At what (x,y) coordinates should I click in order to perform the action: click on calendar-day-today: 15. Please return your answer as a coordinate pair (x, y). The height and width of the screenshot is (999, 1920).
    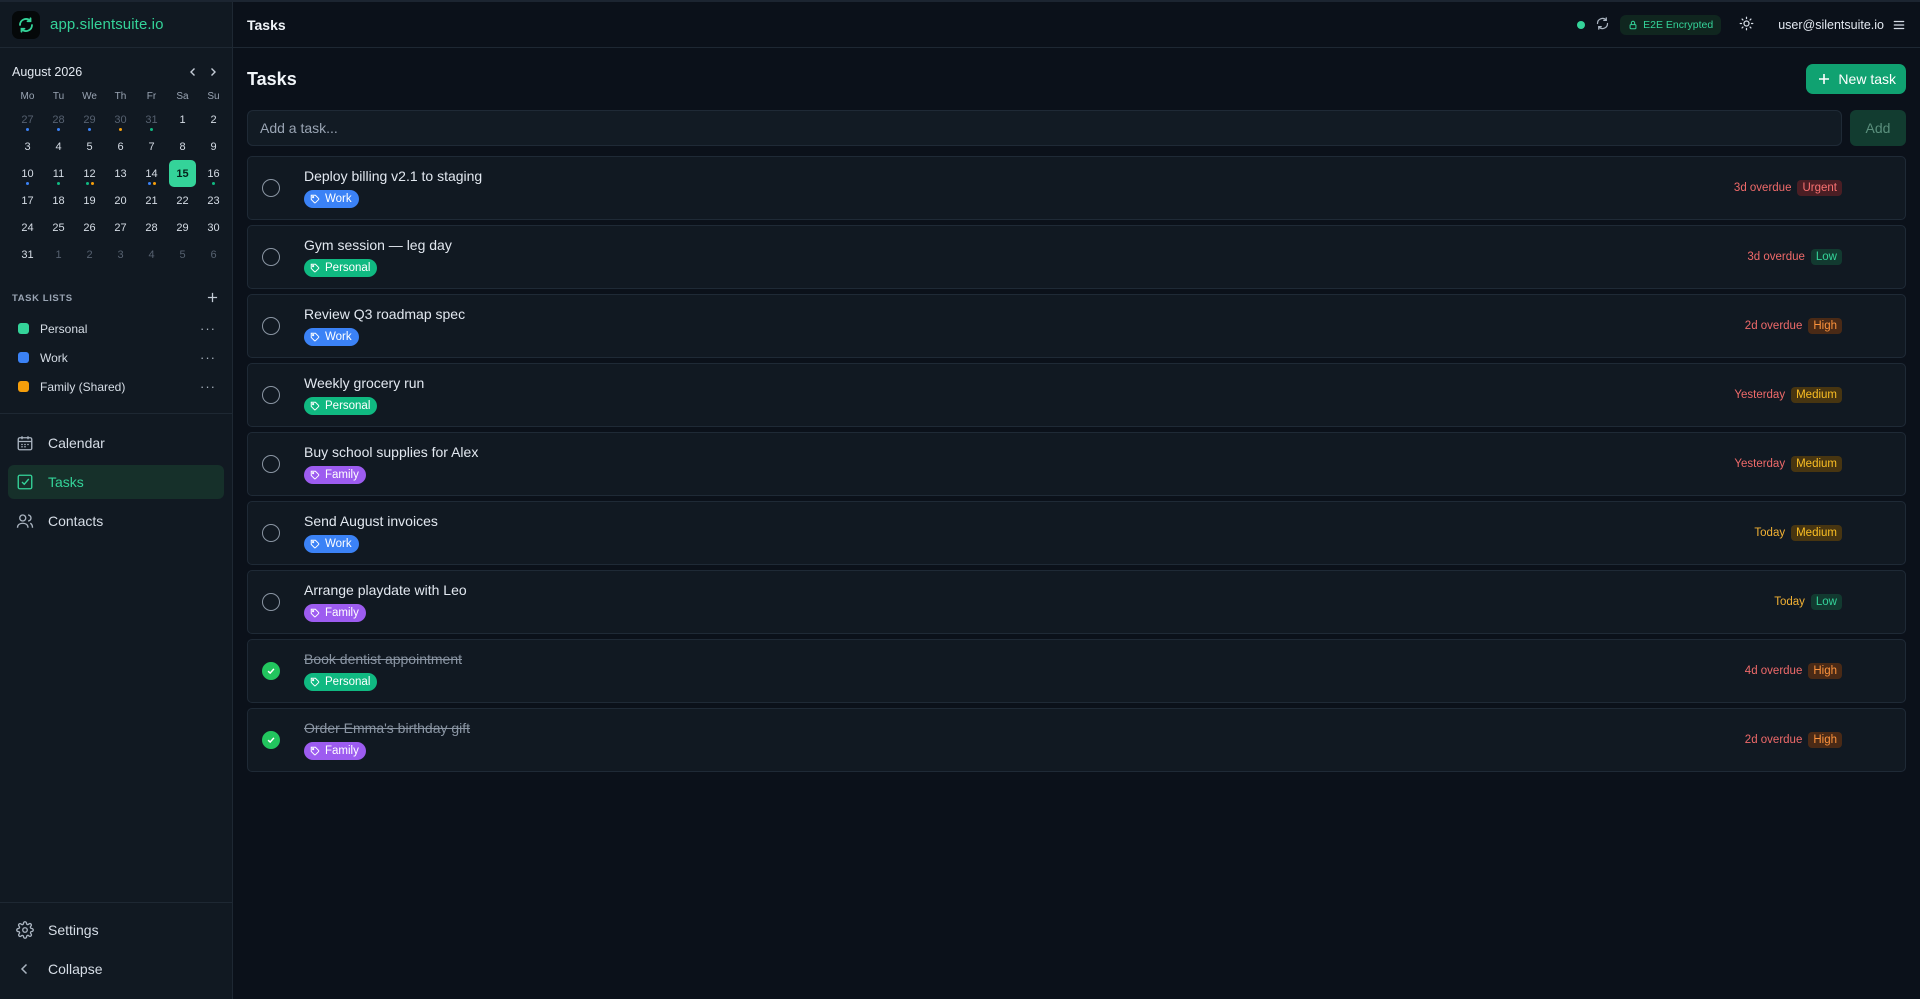
    Looking at the image, I should click on (182, 173).